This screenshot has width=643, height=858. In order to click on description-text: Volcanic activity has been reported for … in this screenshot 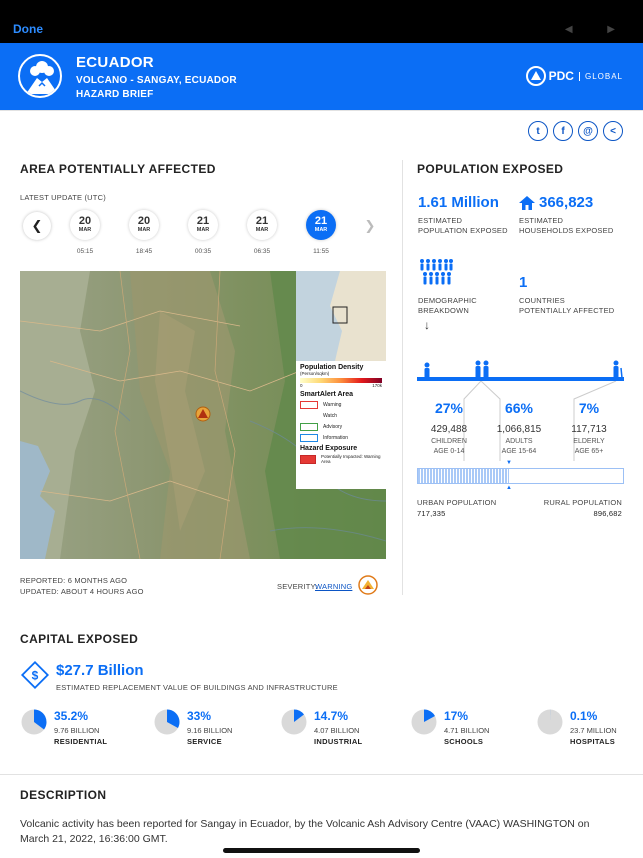, I will do `click(305, 831)`.